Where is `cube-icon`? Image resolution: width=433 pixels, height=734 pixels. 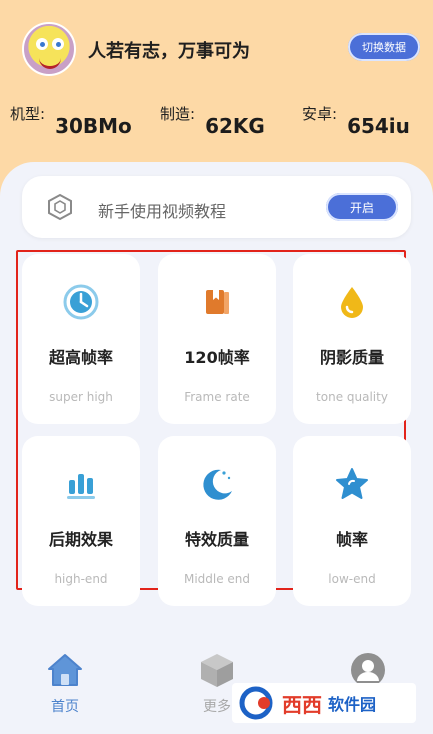
cube-icon is located at coordinates (217, 670).